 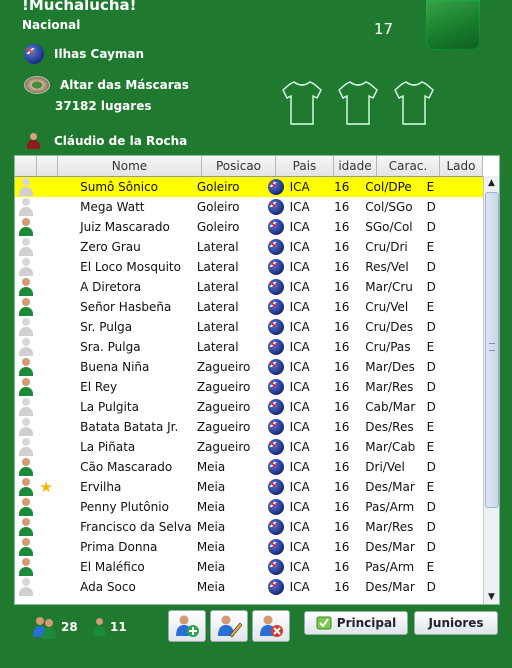 What do you see at coordinates (130, 166) in the screenshot?
I see `header-nome: Nome` at bounding box center [130, 166].